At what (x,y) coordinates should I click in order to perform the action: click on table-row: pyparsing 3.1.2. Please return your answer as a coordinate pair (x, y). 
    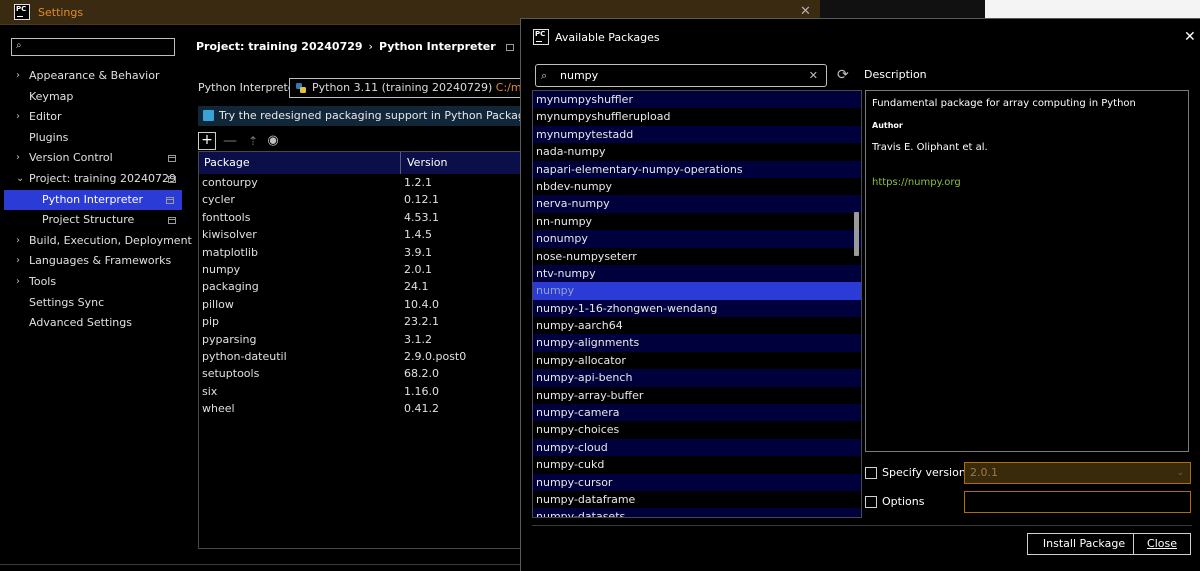
    Looking at the image, I should click on (359, 339).